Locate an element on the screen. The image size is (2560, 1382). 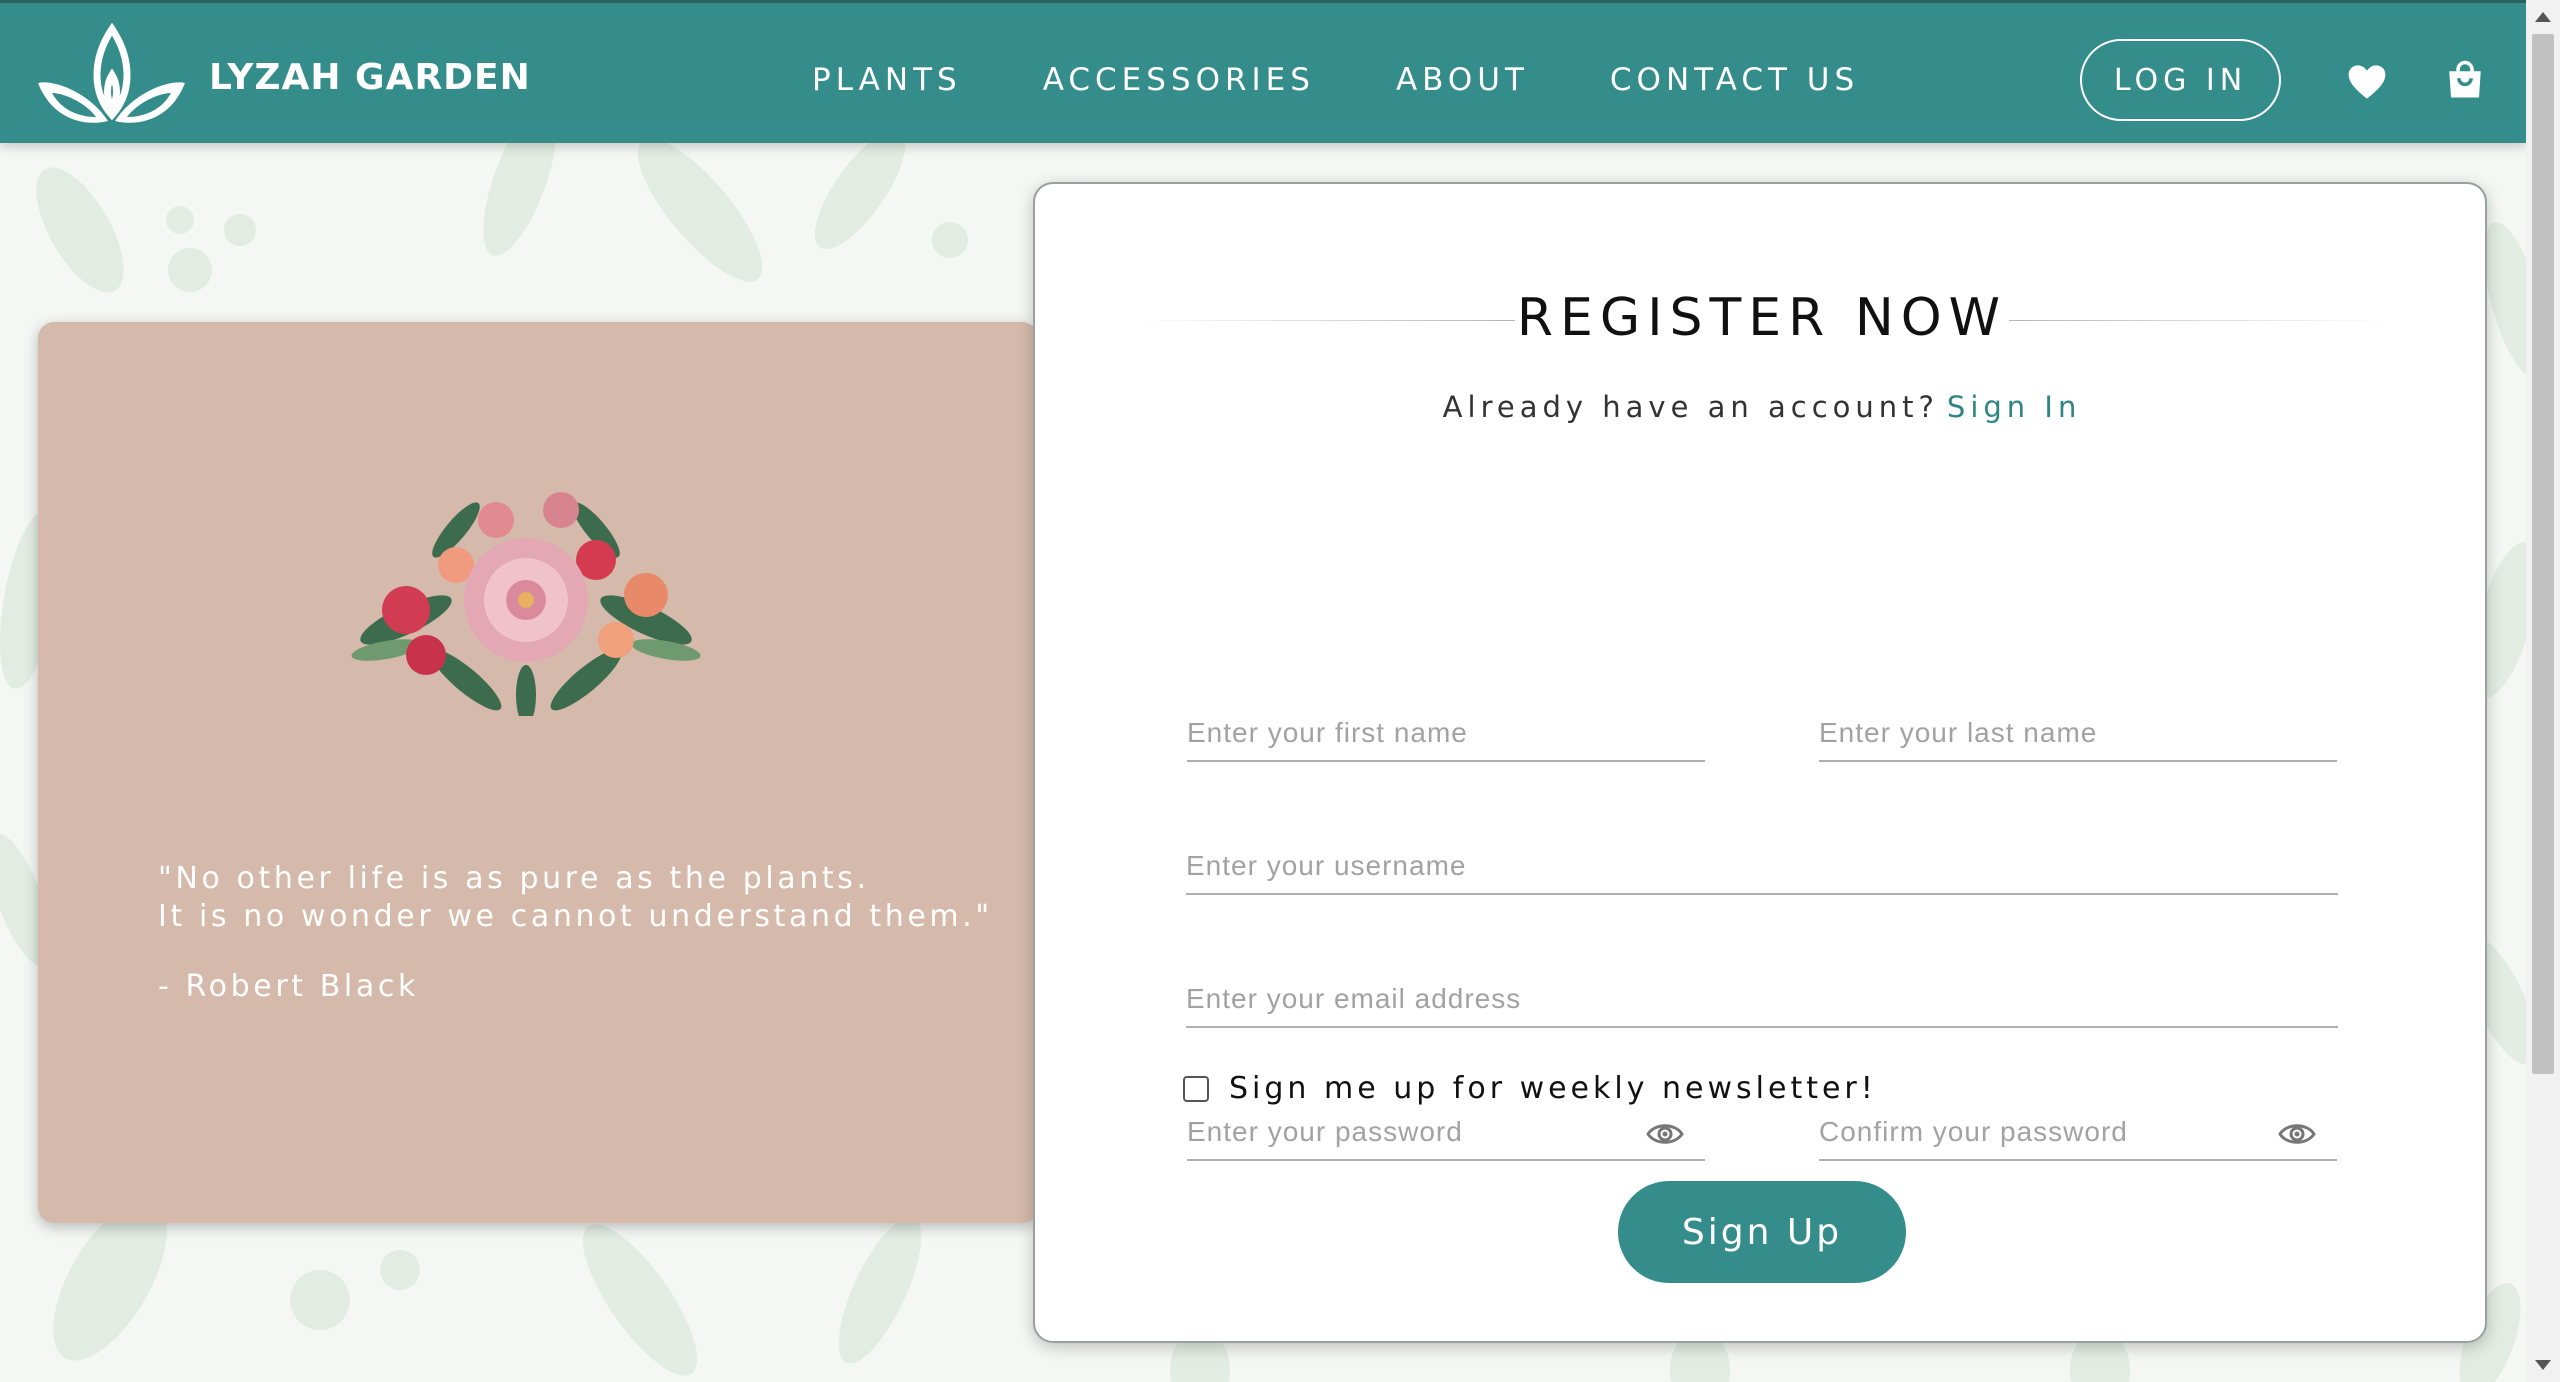
newsletter-label: Sign me up for weekly newsletter! is located at coordinates (1553, 1088).